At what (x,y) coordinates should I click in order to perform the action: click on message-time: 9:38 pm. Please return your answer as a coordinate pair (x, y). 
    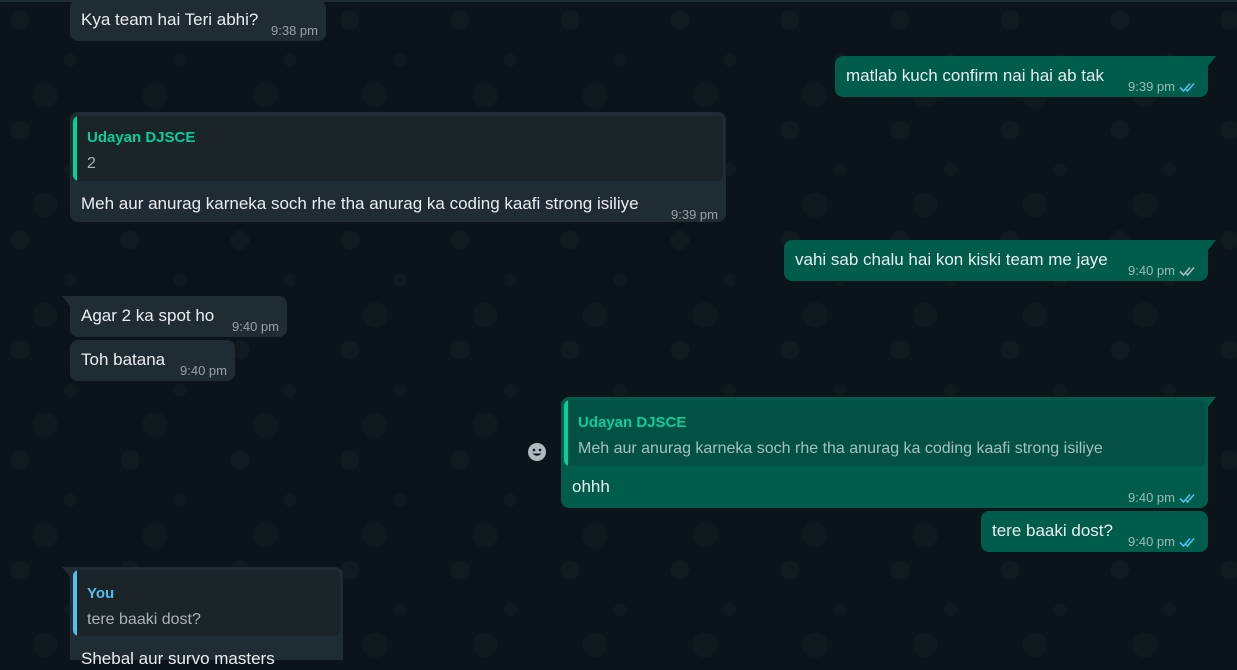
    Looking at the image, I should click on (294, 31).